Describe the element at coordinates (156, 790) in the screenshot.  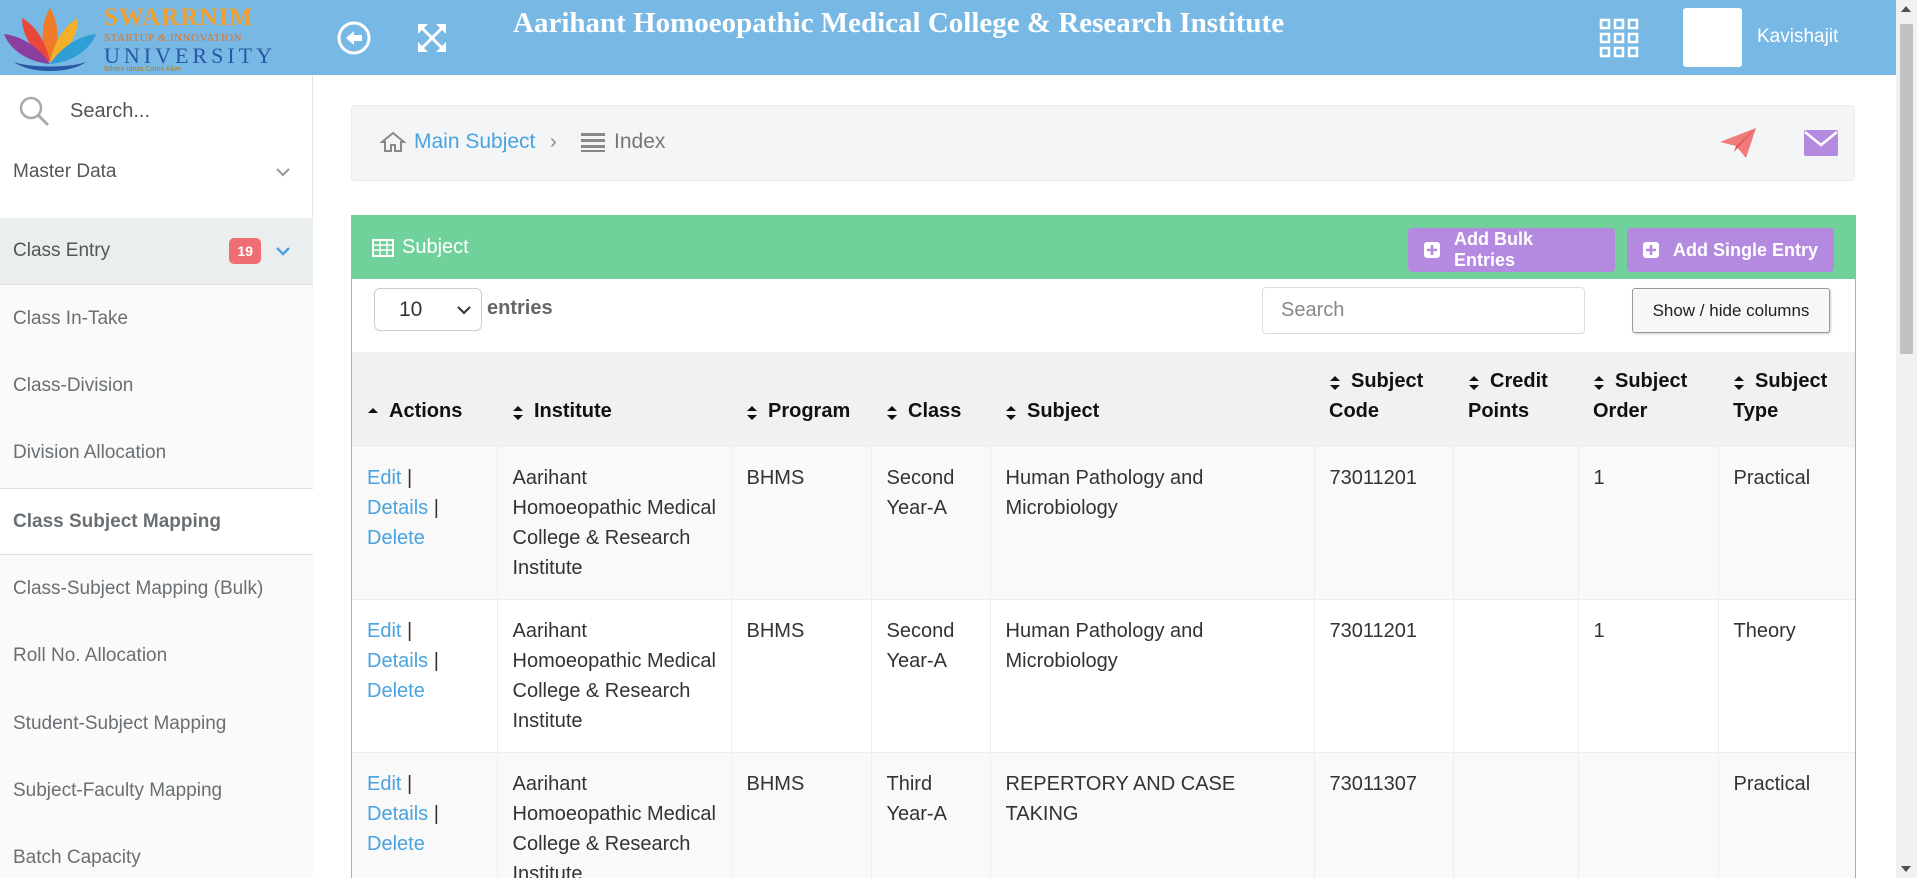
I see `sidebar-item-subject-faculty-mapping: Subject-Faculty Mapping` at that location.